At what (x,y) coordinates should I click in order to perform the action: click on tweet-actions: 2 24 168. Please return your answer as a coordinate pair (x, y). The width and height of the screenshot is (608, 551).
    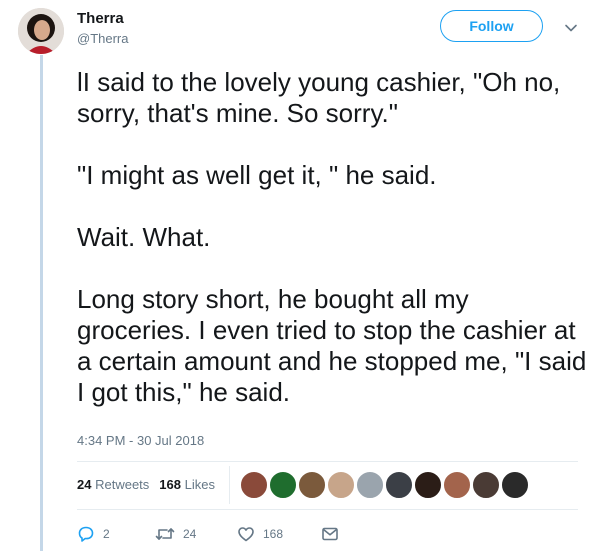
    Looking at the image, I should click on (208, 534).